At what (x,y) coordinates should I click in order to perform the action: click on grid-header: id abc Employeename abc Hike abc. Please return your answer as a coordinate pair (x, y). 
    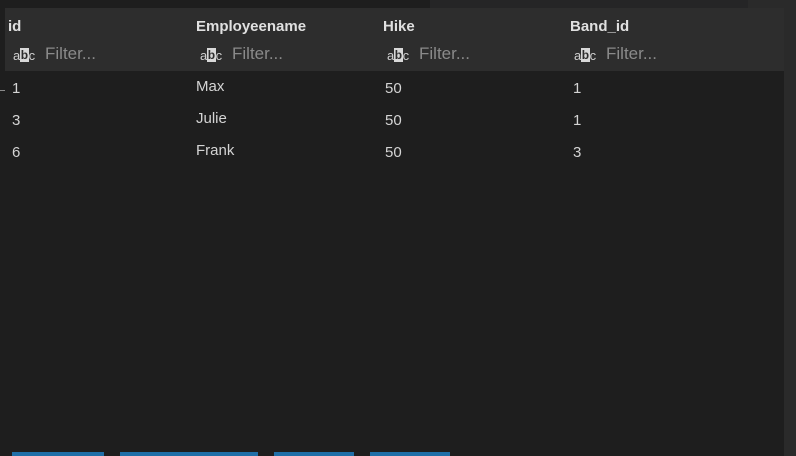
    Looking at the image, I should click on (394, 39).